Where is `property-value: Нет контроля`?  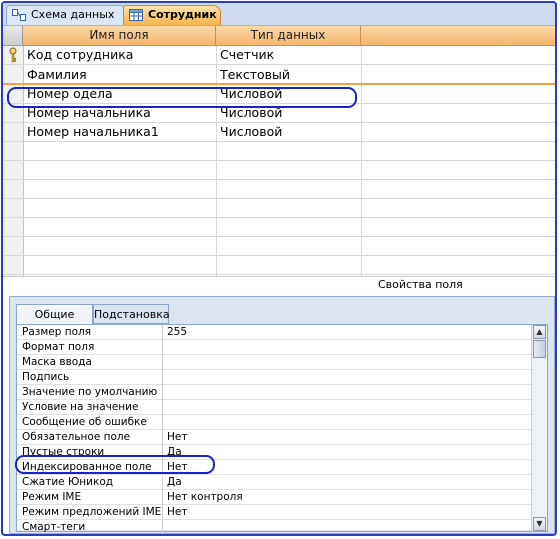 property-value: Нет контроля is located at coordinates (352, 497).